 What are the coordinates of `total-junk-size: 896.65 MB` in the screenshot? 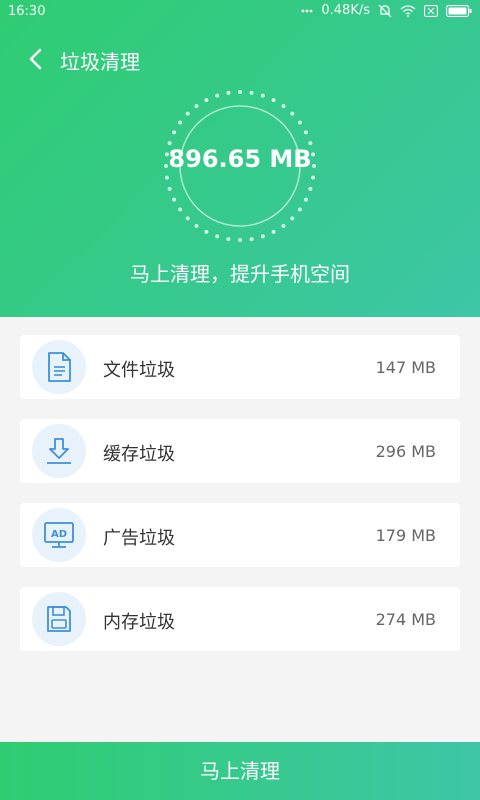 It's located at (240, 159).